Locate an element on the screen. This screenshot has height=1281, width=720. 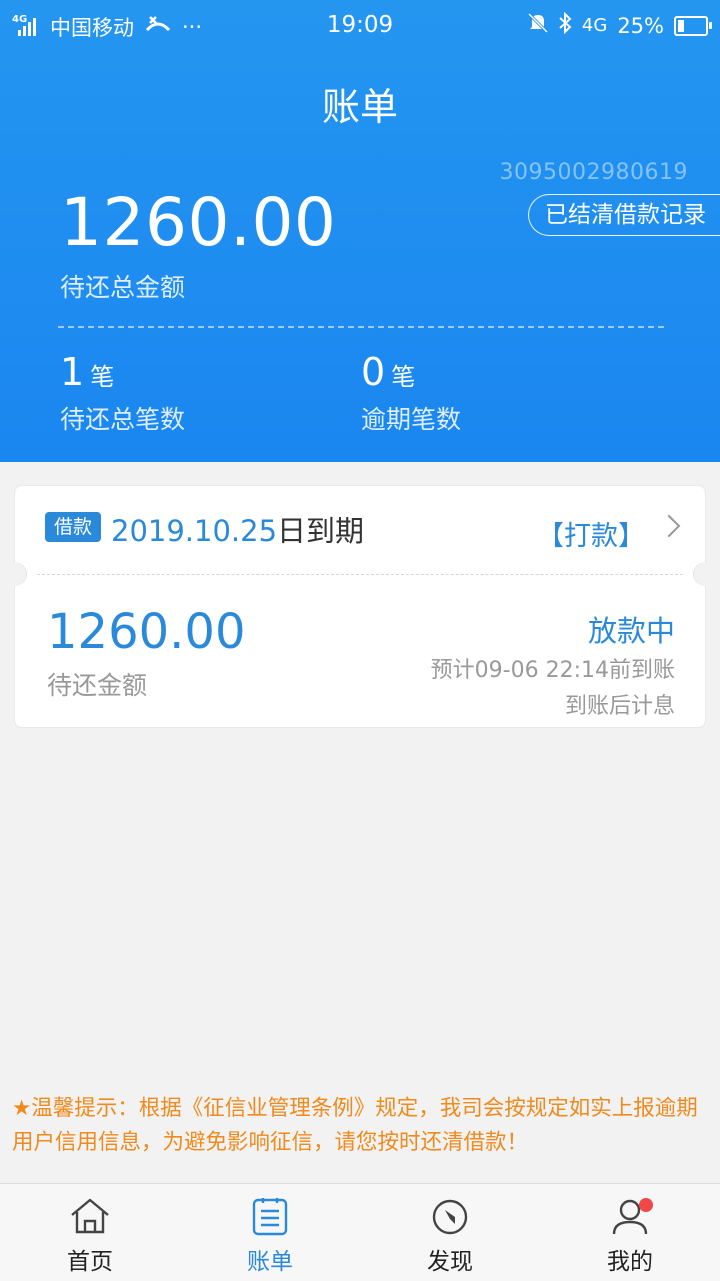
arrival-estimate: 预计09-06 22:14前到账 is located at coordinates (552, 670).